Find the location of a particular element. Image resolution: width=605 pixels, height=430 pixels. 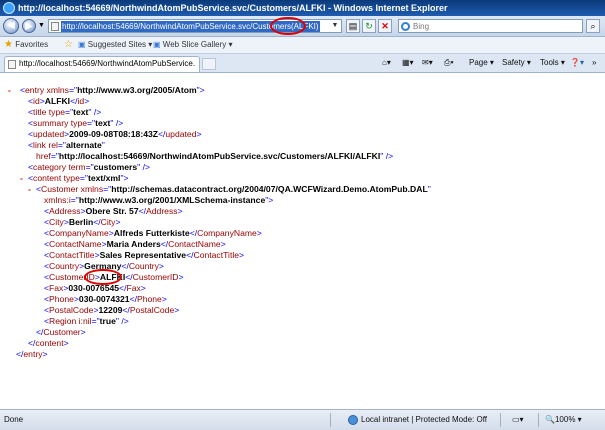

bing-logo-icon is located at coordinates (405, 26).